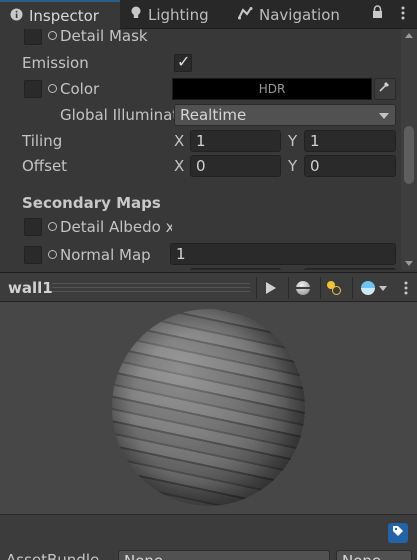 The width and height of the screenshot is (417, 560). Describe the element at coordinates (143, 556) in the screenshot. I see `asset-bundle-name-value: None` at that location.